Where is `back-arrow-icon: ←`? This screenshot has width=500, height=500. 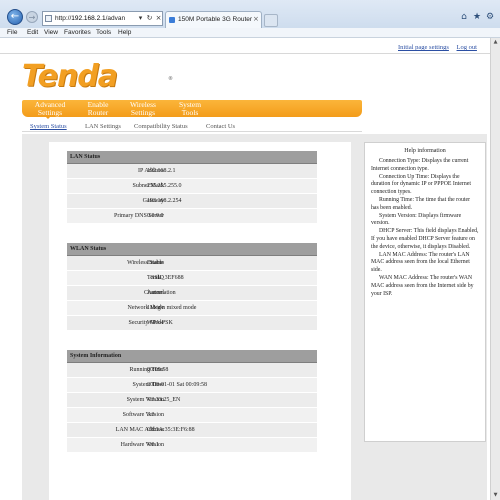
back-arrow-icon: ← is located at coordinates (15, 17).